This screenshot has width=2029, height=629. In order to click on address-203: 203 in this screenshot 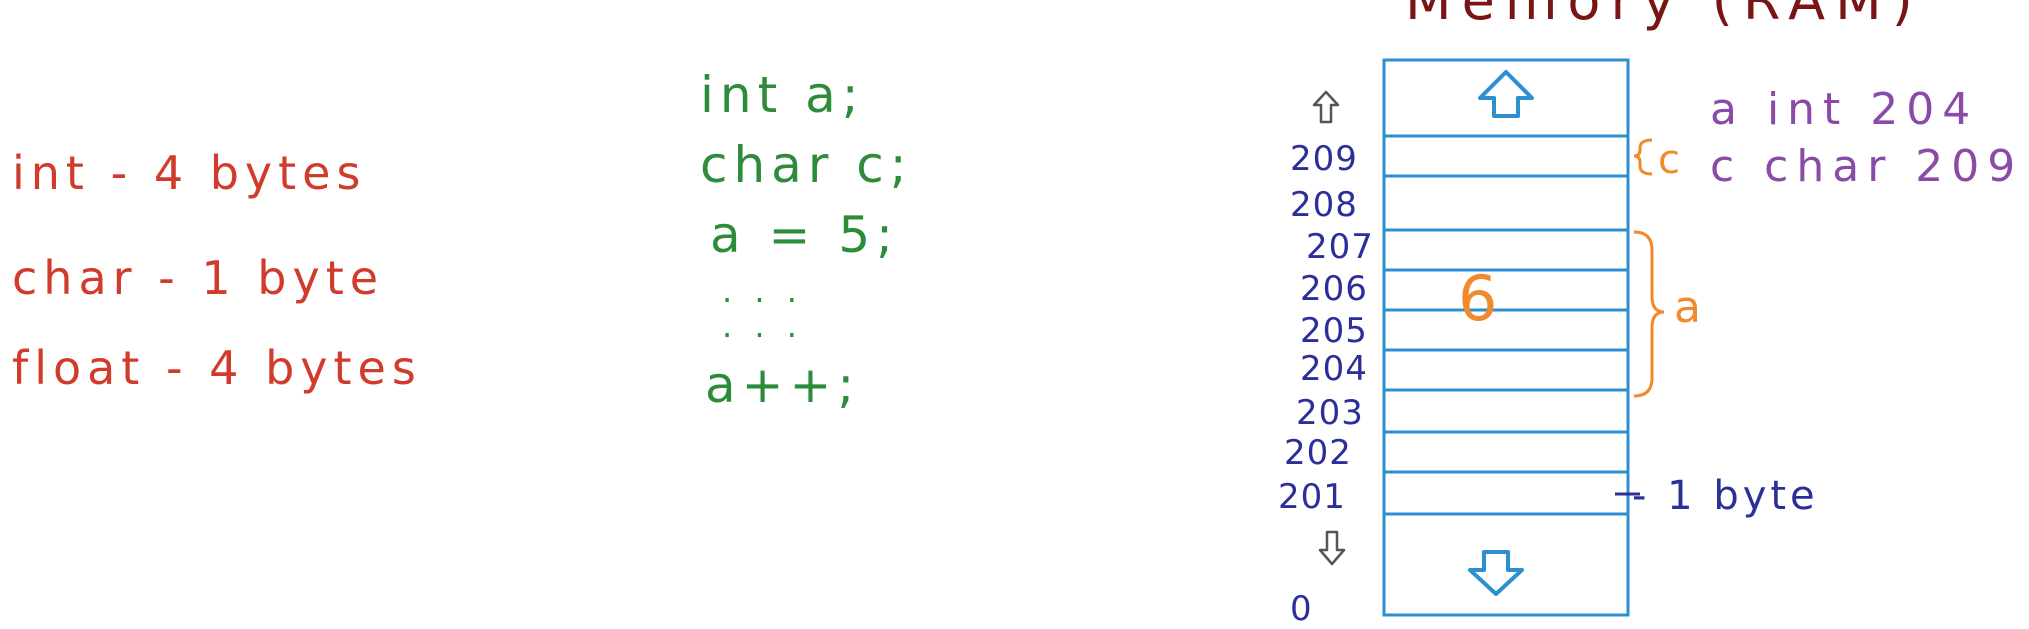, I will do `click(1330, 413)`.